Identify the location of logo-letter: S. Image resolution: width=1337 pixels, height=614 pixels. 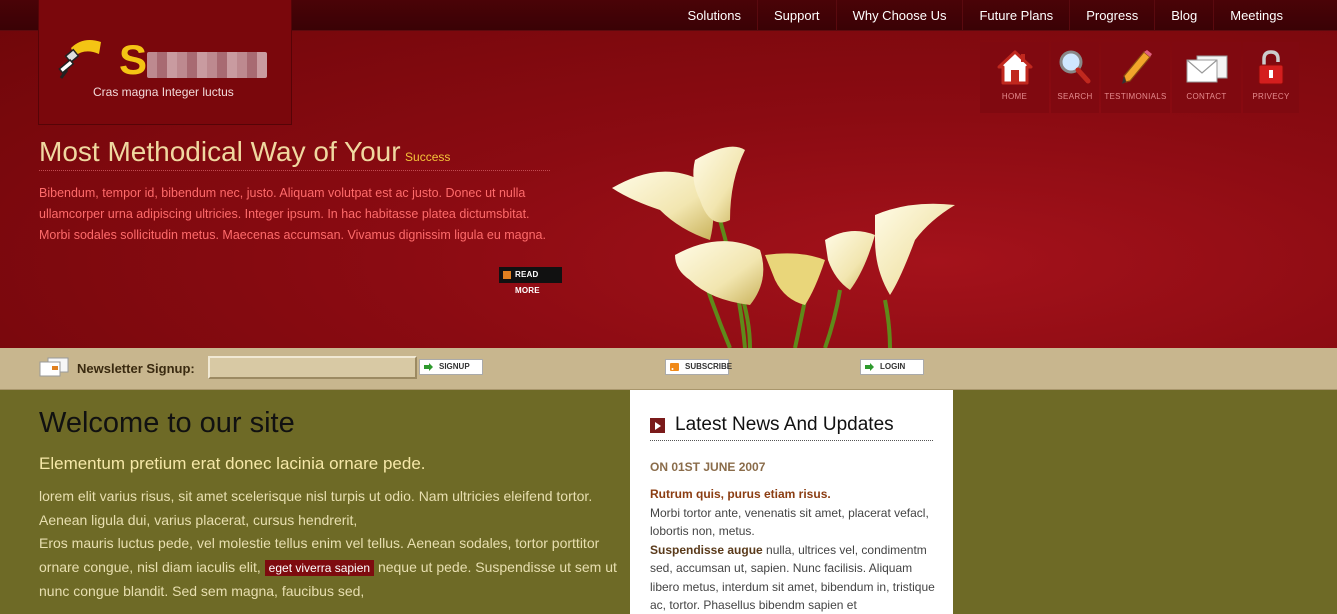
(133, 59).